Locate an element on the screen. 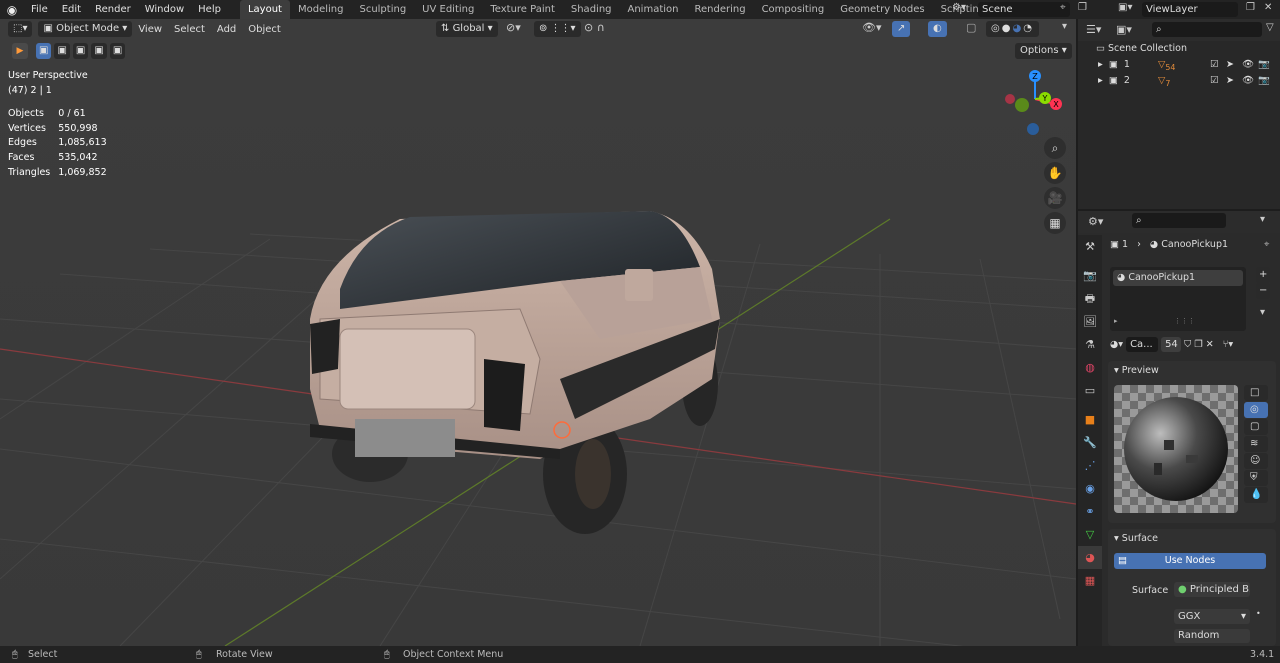 This screenshot has width=1280, height=663. material-slot-row: ◕ CanooPickup1 is located at coordinates (1178, 278).